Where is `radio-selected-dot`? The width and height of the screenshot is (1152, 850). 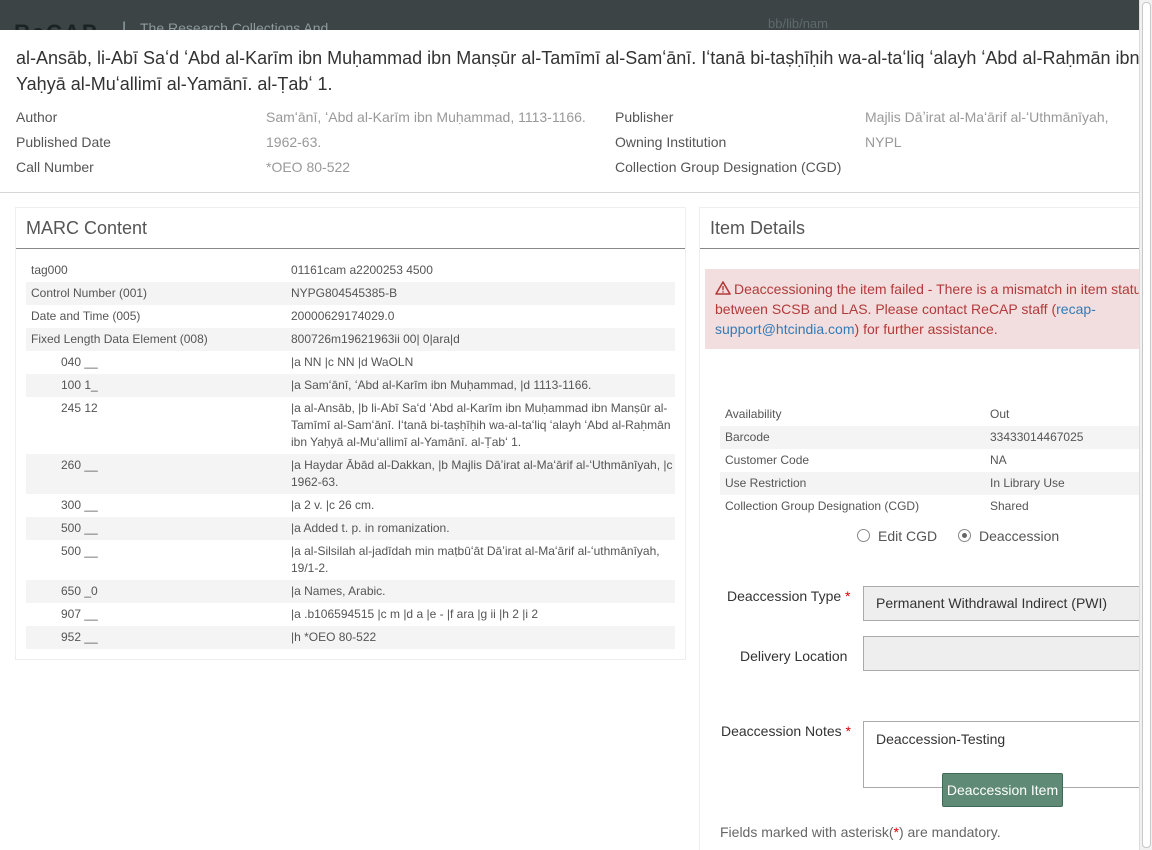
radio-selected-dot is located at coordinates (964, 535).